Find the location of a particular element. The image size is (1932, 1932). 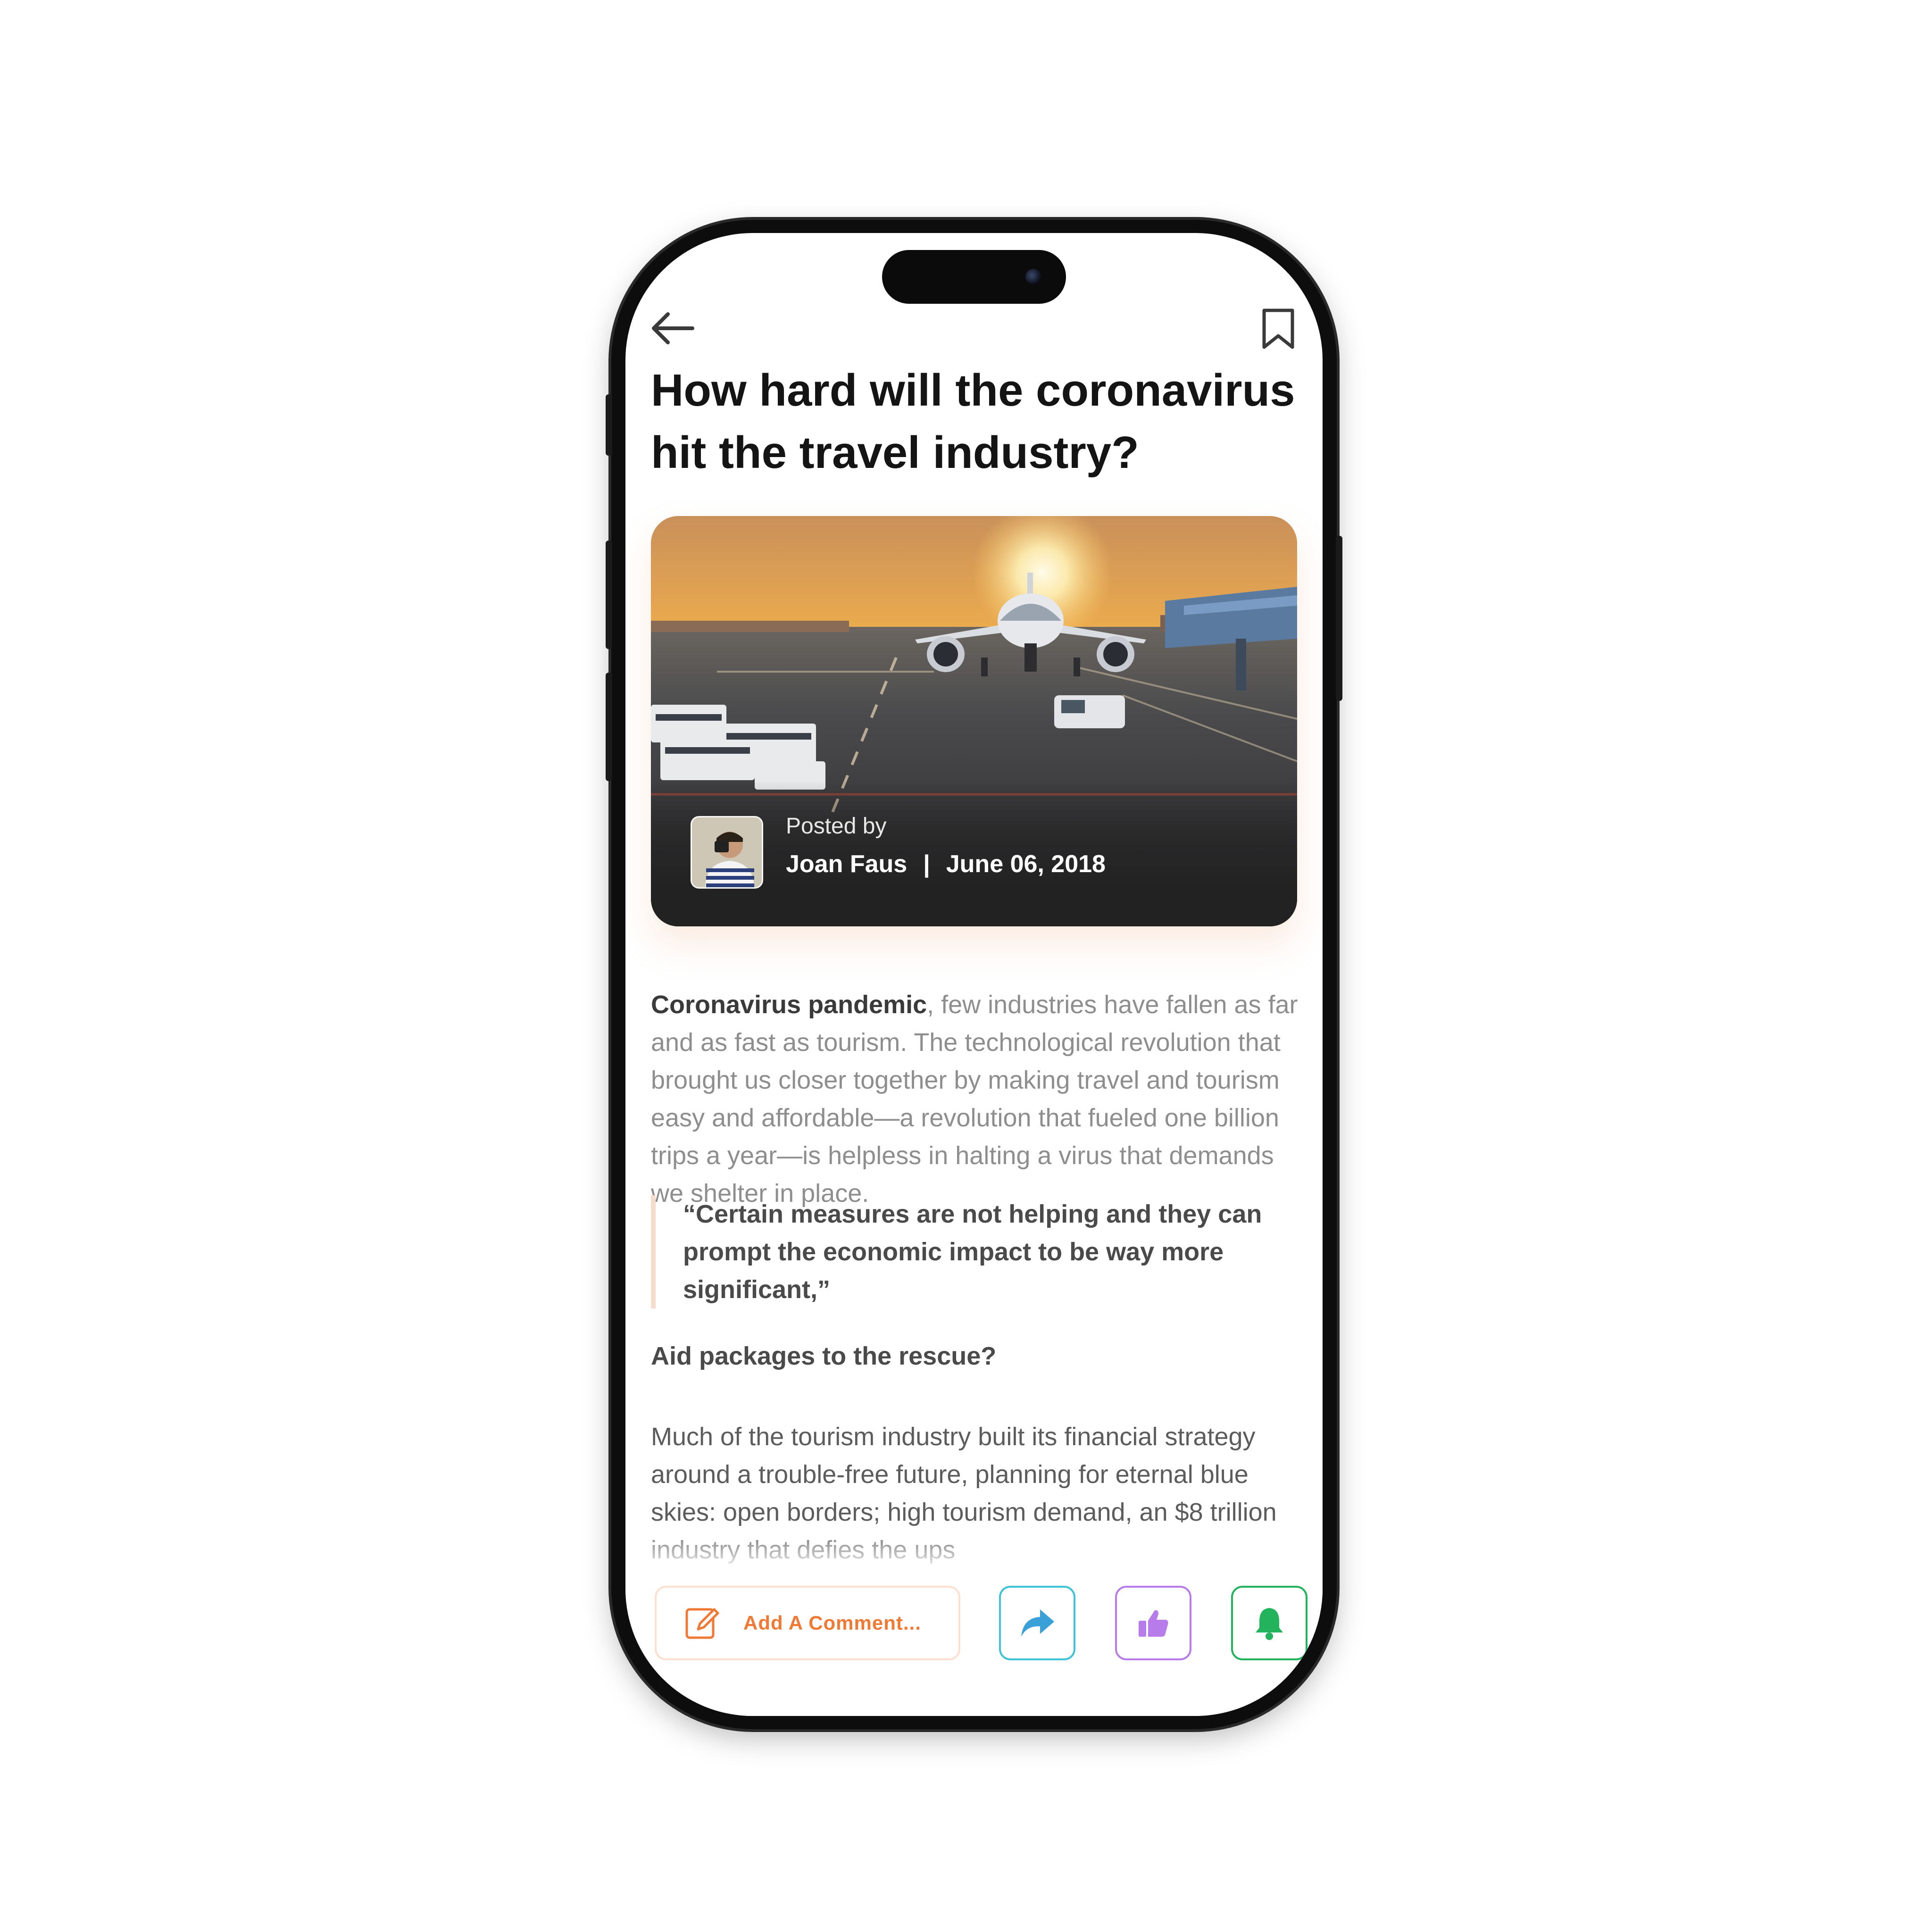

hero-image-card: Posted by Joan Faus | June 06, 2018 is located at coordinates (974, 721).